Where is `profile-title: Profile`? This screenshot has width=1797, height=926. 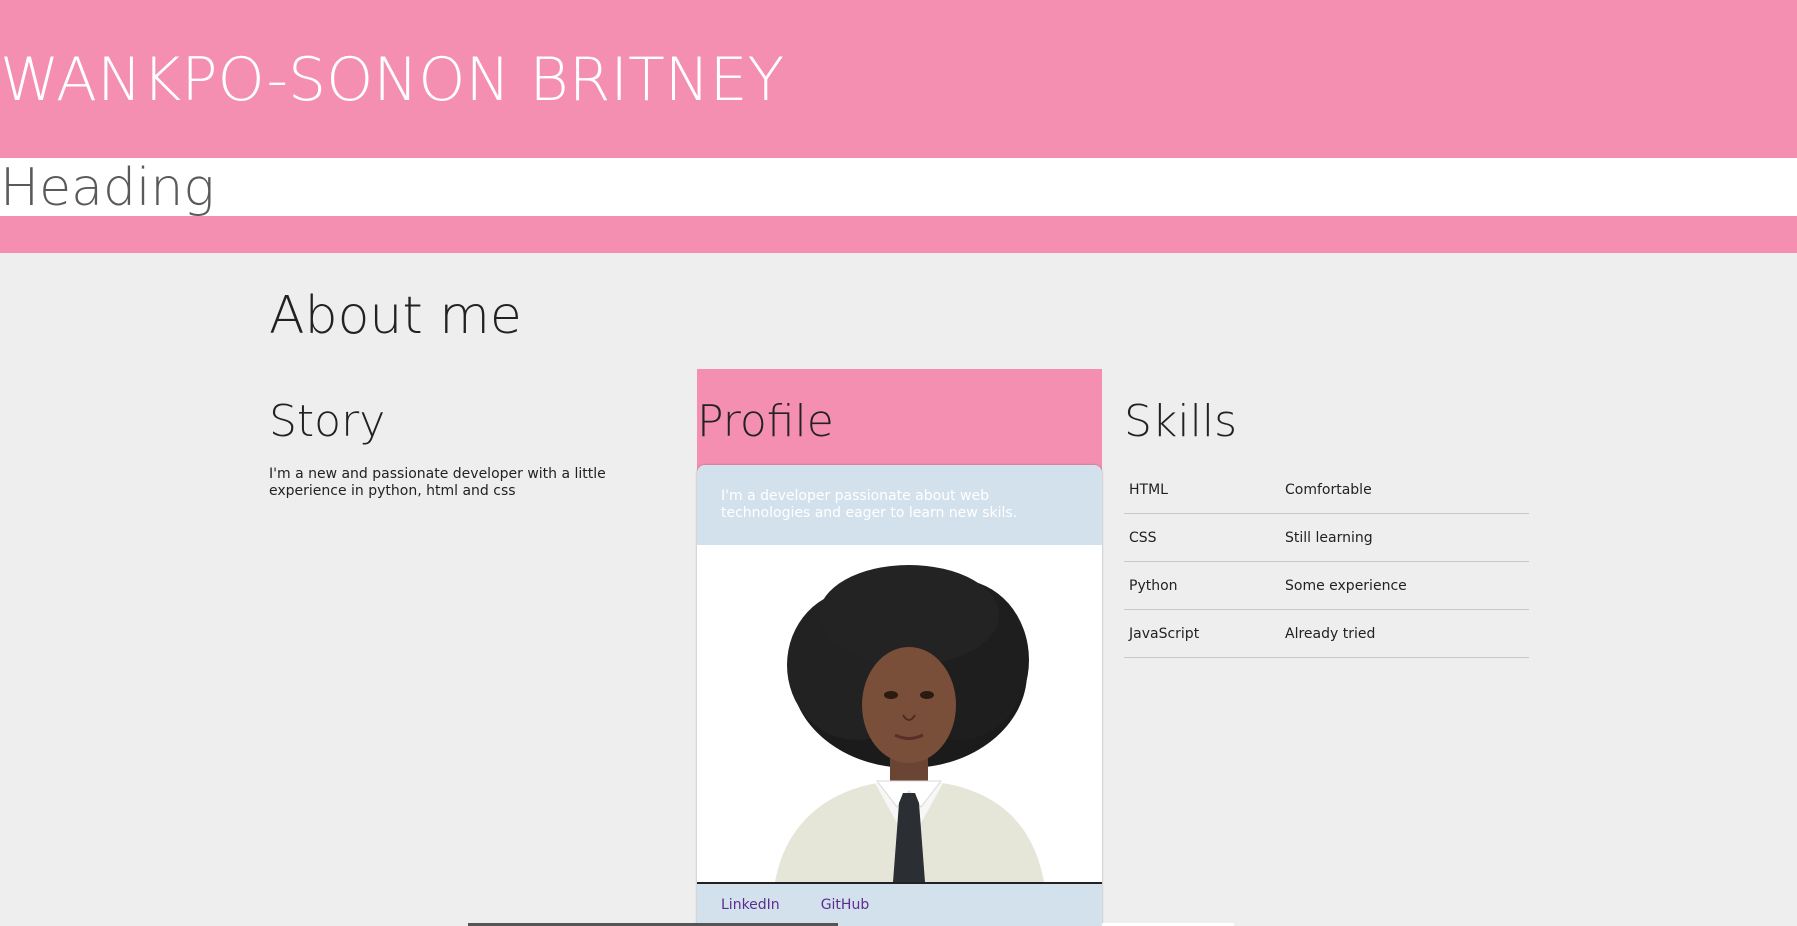
profile-title: Profile is located at coordinates (765, 421).